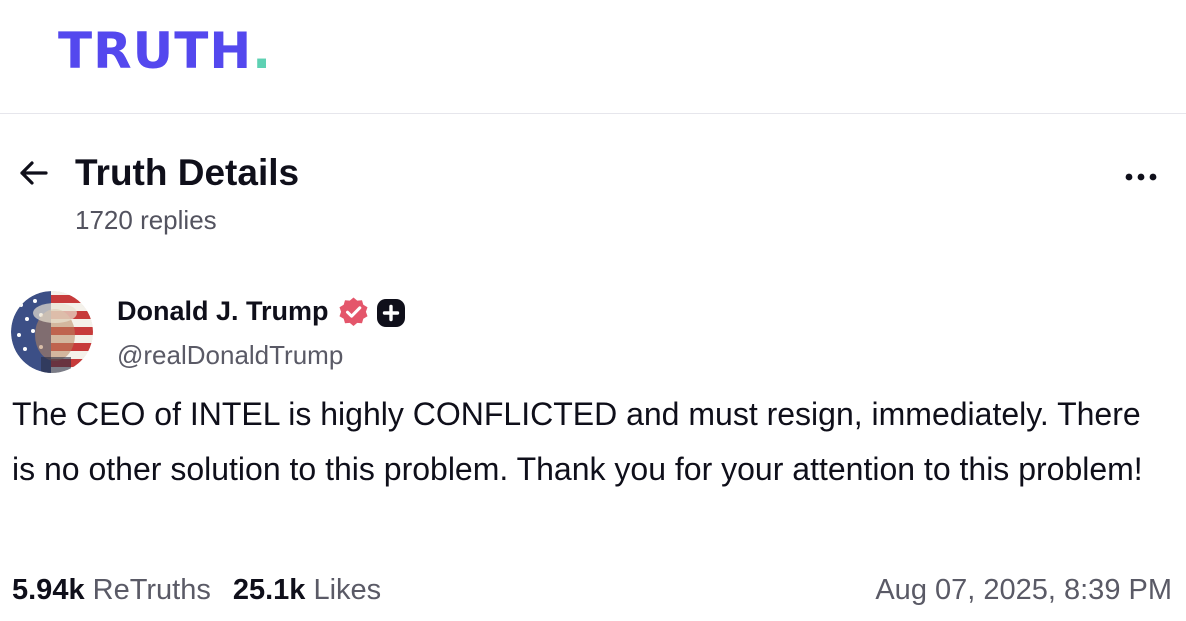 This screenshot has height=621, width=1186. Describe the element at coordinates (230, 355) in the screenshot. I see `author-handle: @realDonaldTrump` at that location.